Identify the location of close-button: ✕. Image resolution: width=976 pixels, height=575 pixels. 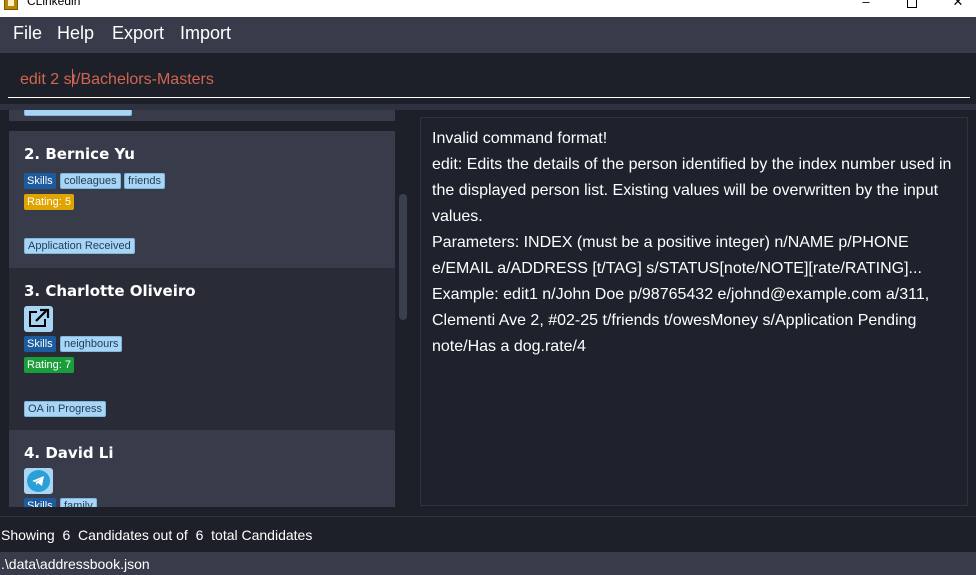
(955, 6).